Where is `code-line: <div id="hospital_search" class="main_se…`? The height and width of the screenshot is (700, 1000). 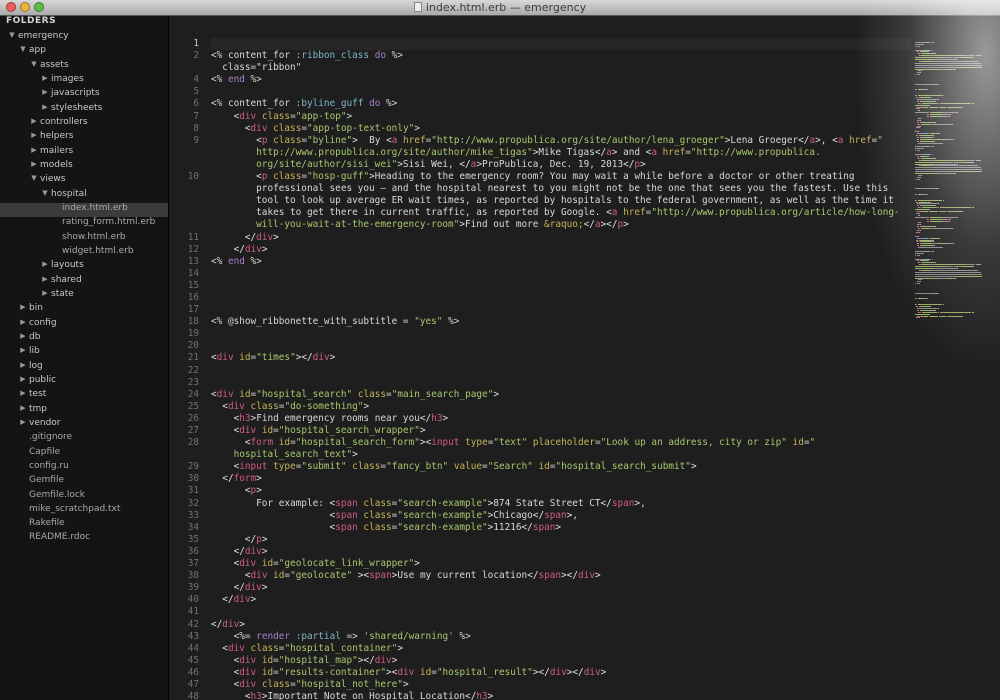 code-line: <div id="hospital_search" class="main_se… is located at coordinates (561, 395).